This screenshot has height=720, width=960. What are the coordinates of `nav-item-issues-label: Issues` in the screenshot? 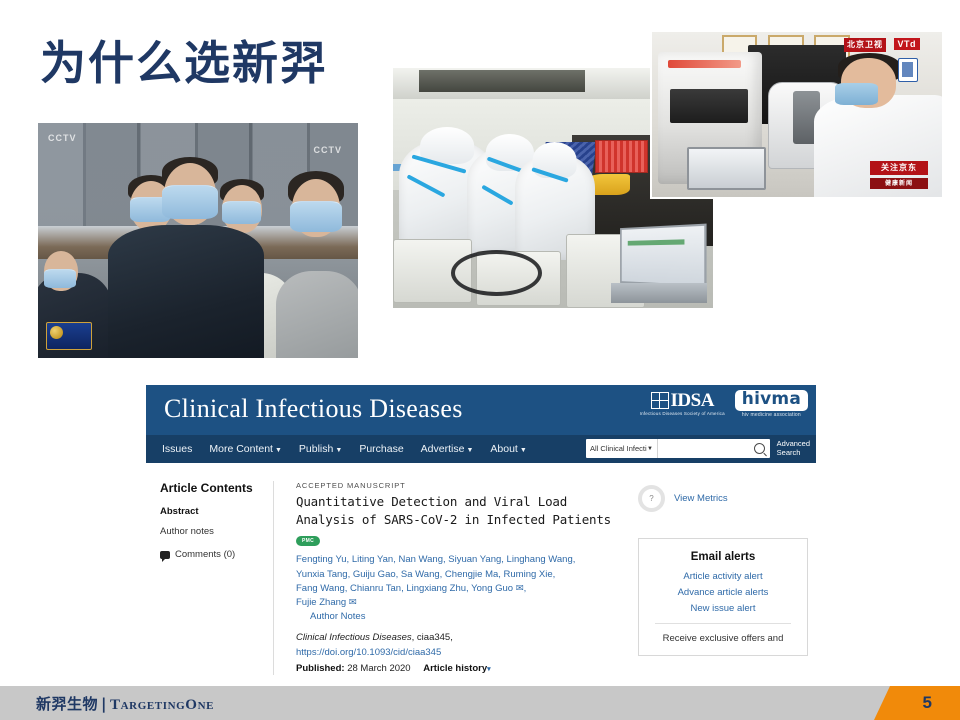 It's located at (177, 449).